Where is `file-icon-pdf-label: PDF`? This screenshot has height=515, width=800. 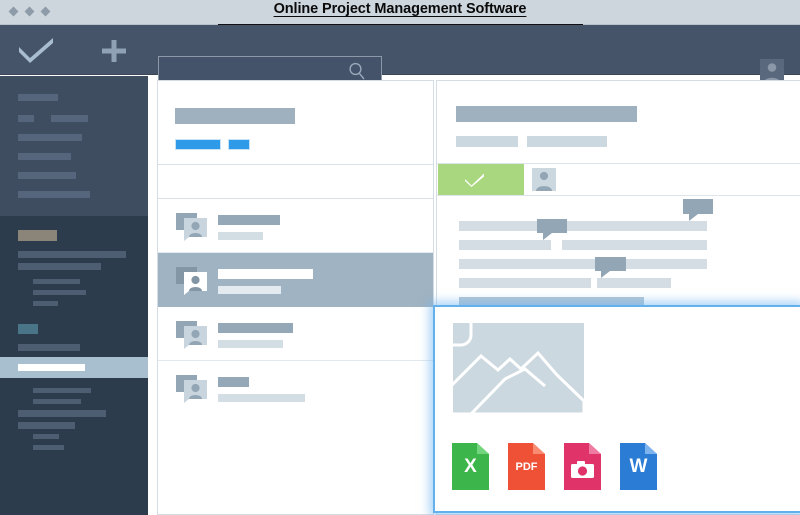
file-icon-pdf-label: PDF is located at coordinates (526, 466).